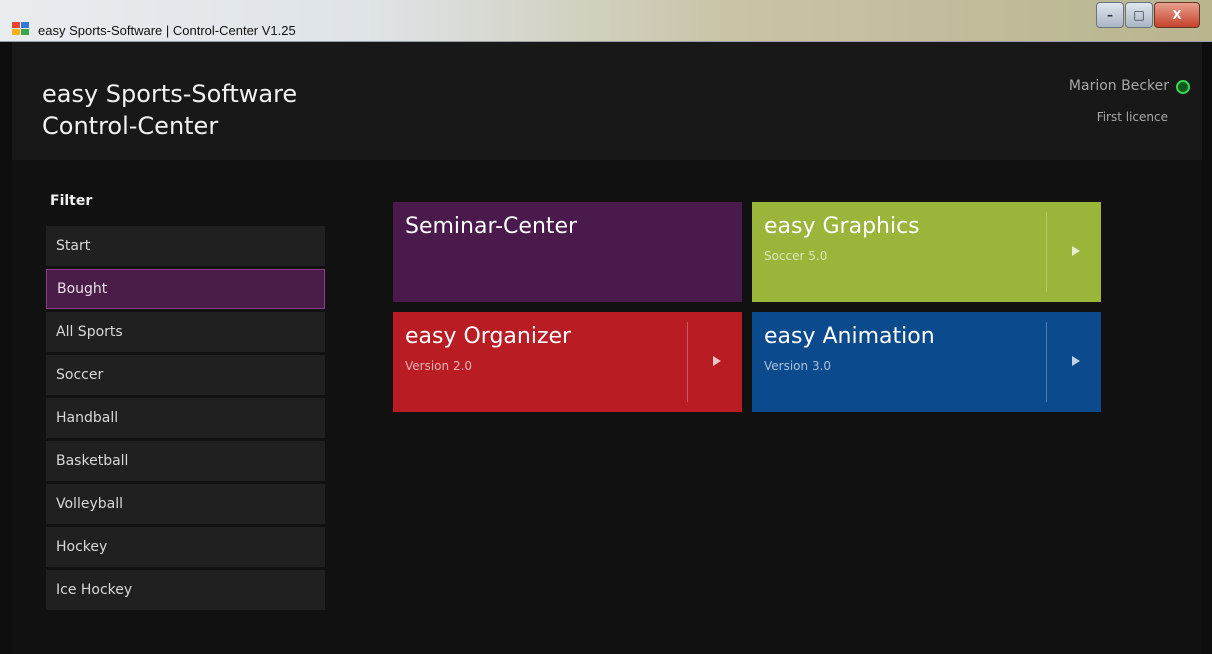 This screenshot has width=1212, height=654. What do you see at coordinates (1132, 117) in the screenshot?
I see `licence-label: First licence` at bounding box center [1132, 117].